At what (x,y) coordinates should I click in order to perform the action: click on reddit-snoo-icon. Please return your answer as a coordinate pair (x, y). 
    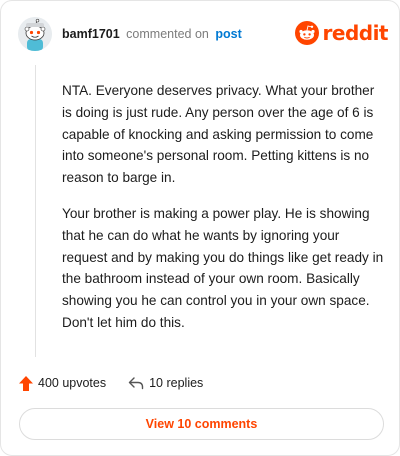
    Looking at the image, I should click on (306, 33).